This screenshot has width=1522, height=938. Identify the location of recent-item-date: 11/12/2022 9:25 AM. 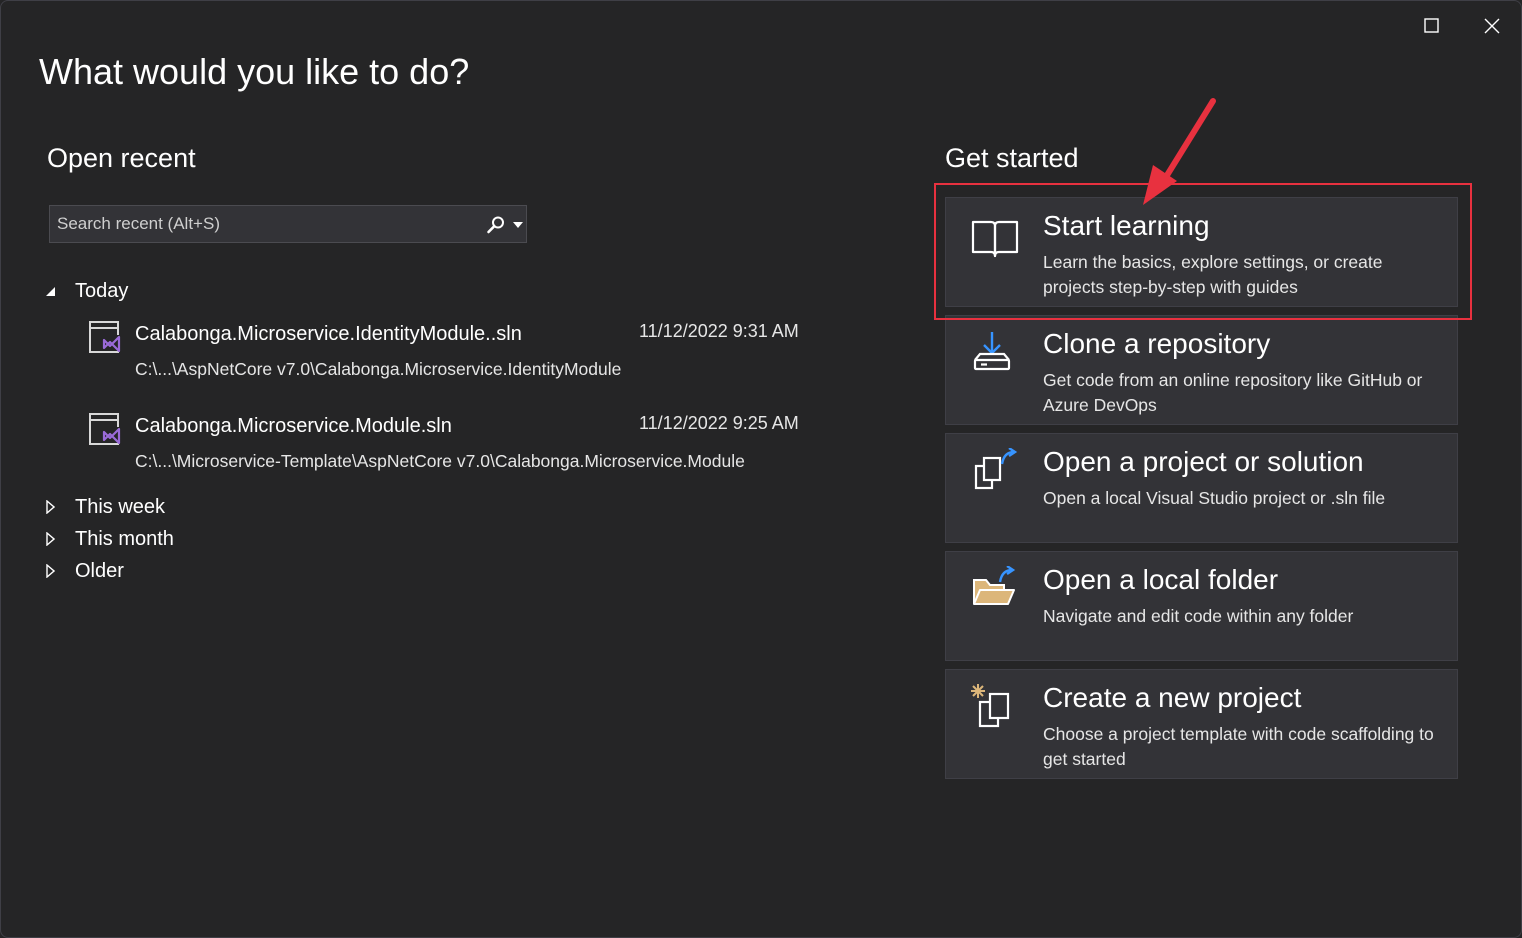
(719, 423).